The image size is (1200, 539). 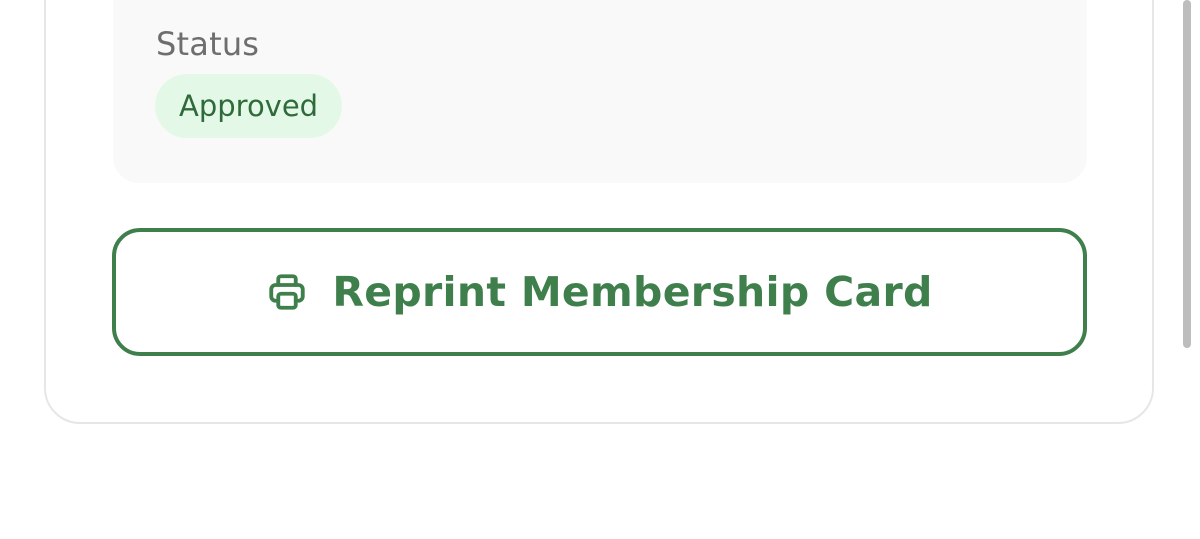 I want to click on scrollbar, so click(x=1187, y=174).